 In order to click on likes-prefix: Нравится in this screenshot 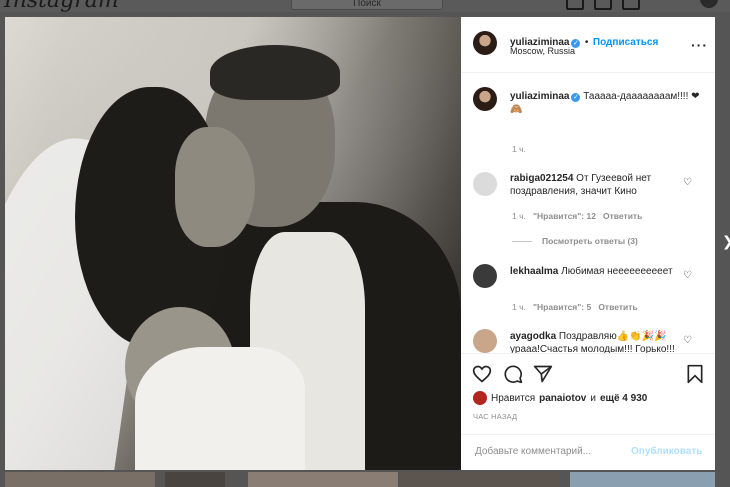, I will do `click(513, 398)`.